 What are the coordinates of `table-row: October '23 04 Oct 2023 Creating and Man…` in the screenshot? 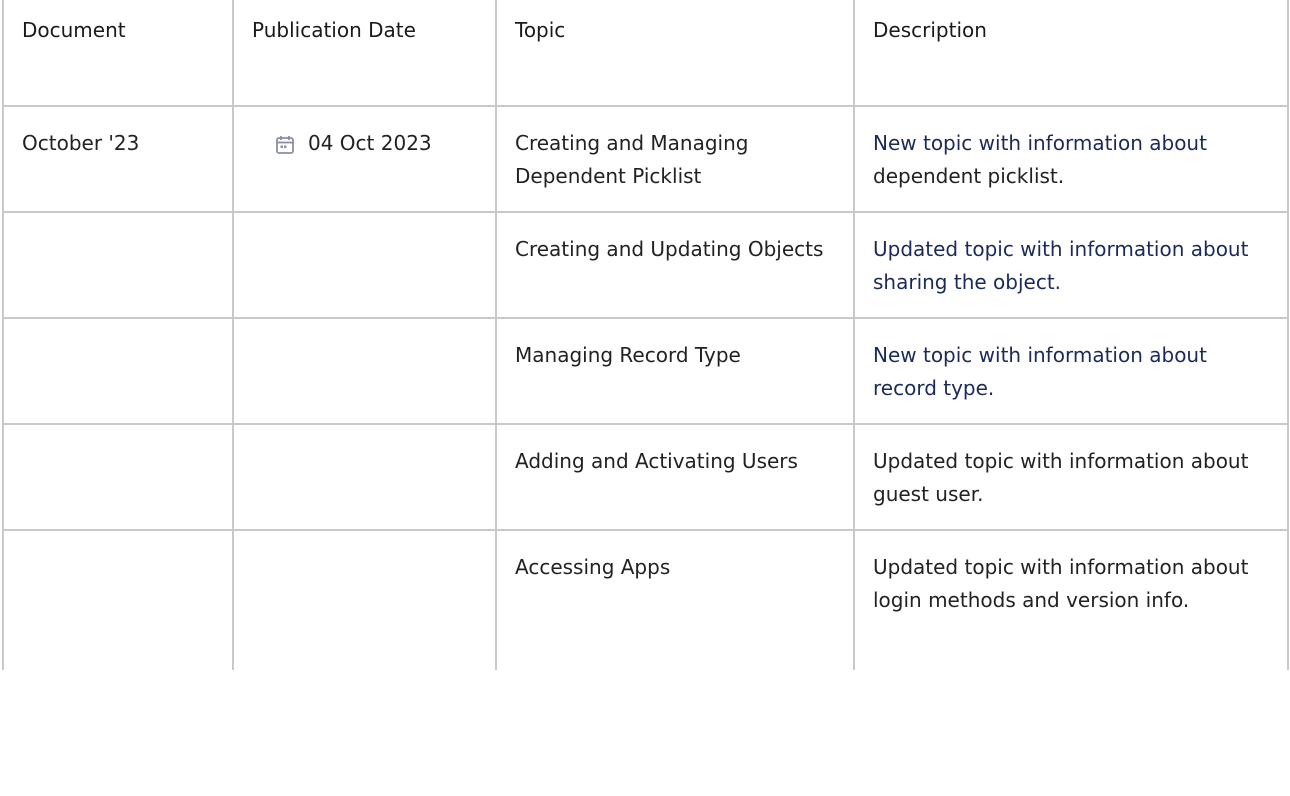 It's located at (645, 159).